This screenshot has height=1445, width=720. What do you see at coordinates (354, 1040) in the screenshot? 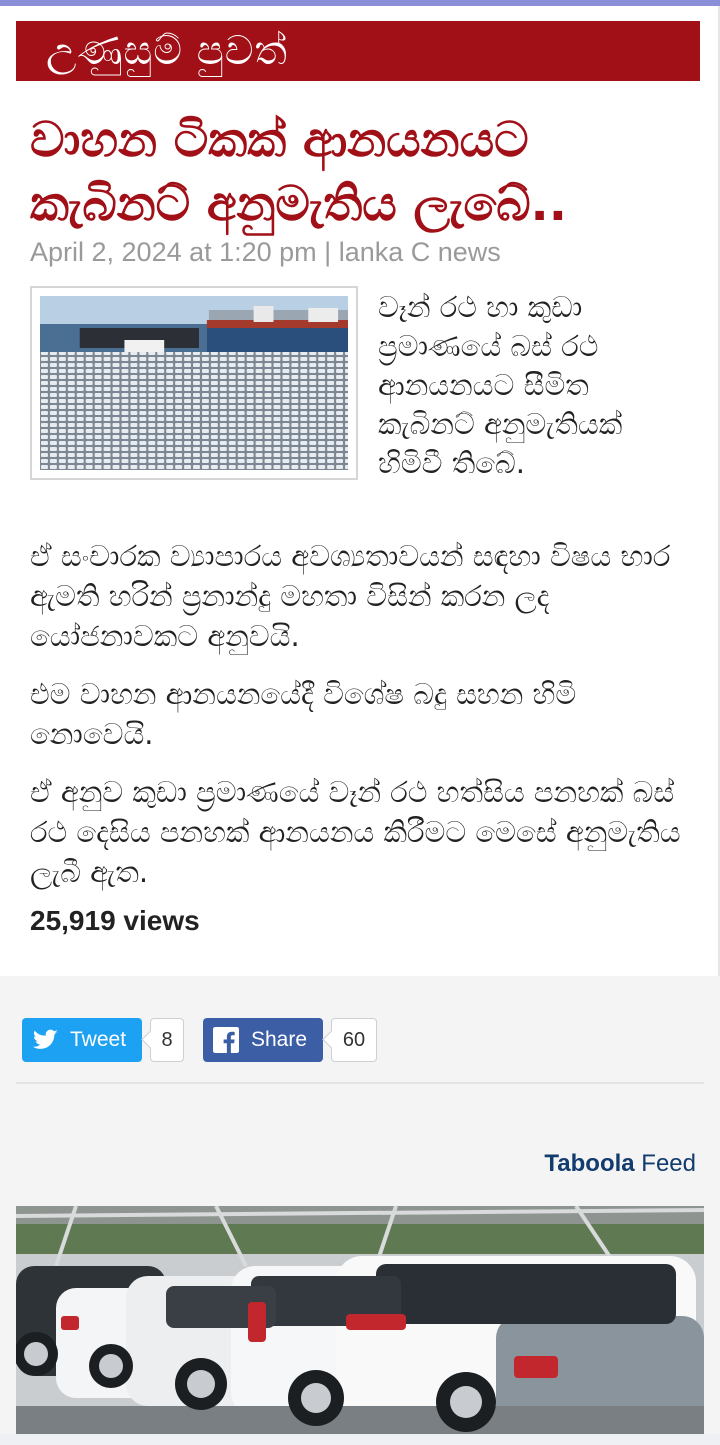
I see `share-count: 60` at bounding box center [354, 1040].